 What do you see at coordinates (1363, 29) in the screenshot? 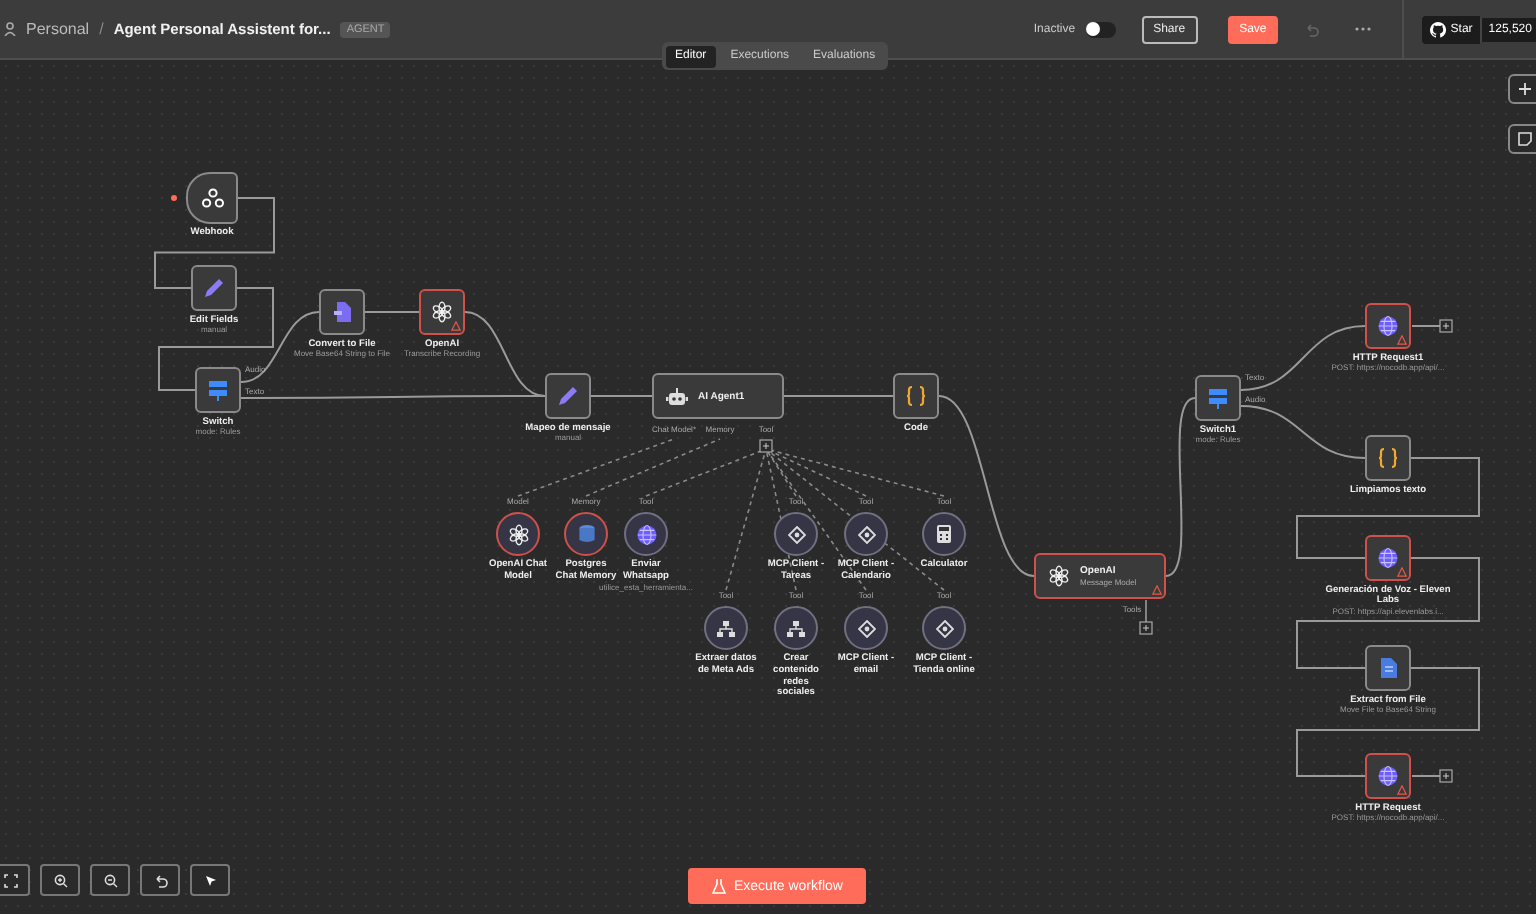
I see `more-icon` at bounding box center [1363, 29].